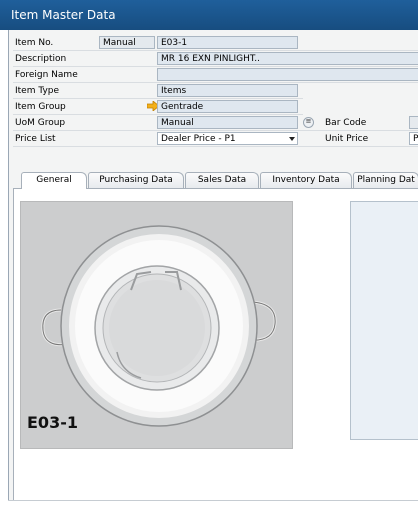 The image size is (418, 505). I want to click on ellipsis-icon: ≡, so click(308, 122).